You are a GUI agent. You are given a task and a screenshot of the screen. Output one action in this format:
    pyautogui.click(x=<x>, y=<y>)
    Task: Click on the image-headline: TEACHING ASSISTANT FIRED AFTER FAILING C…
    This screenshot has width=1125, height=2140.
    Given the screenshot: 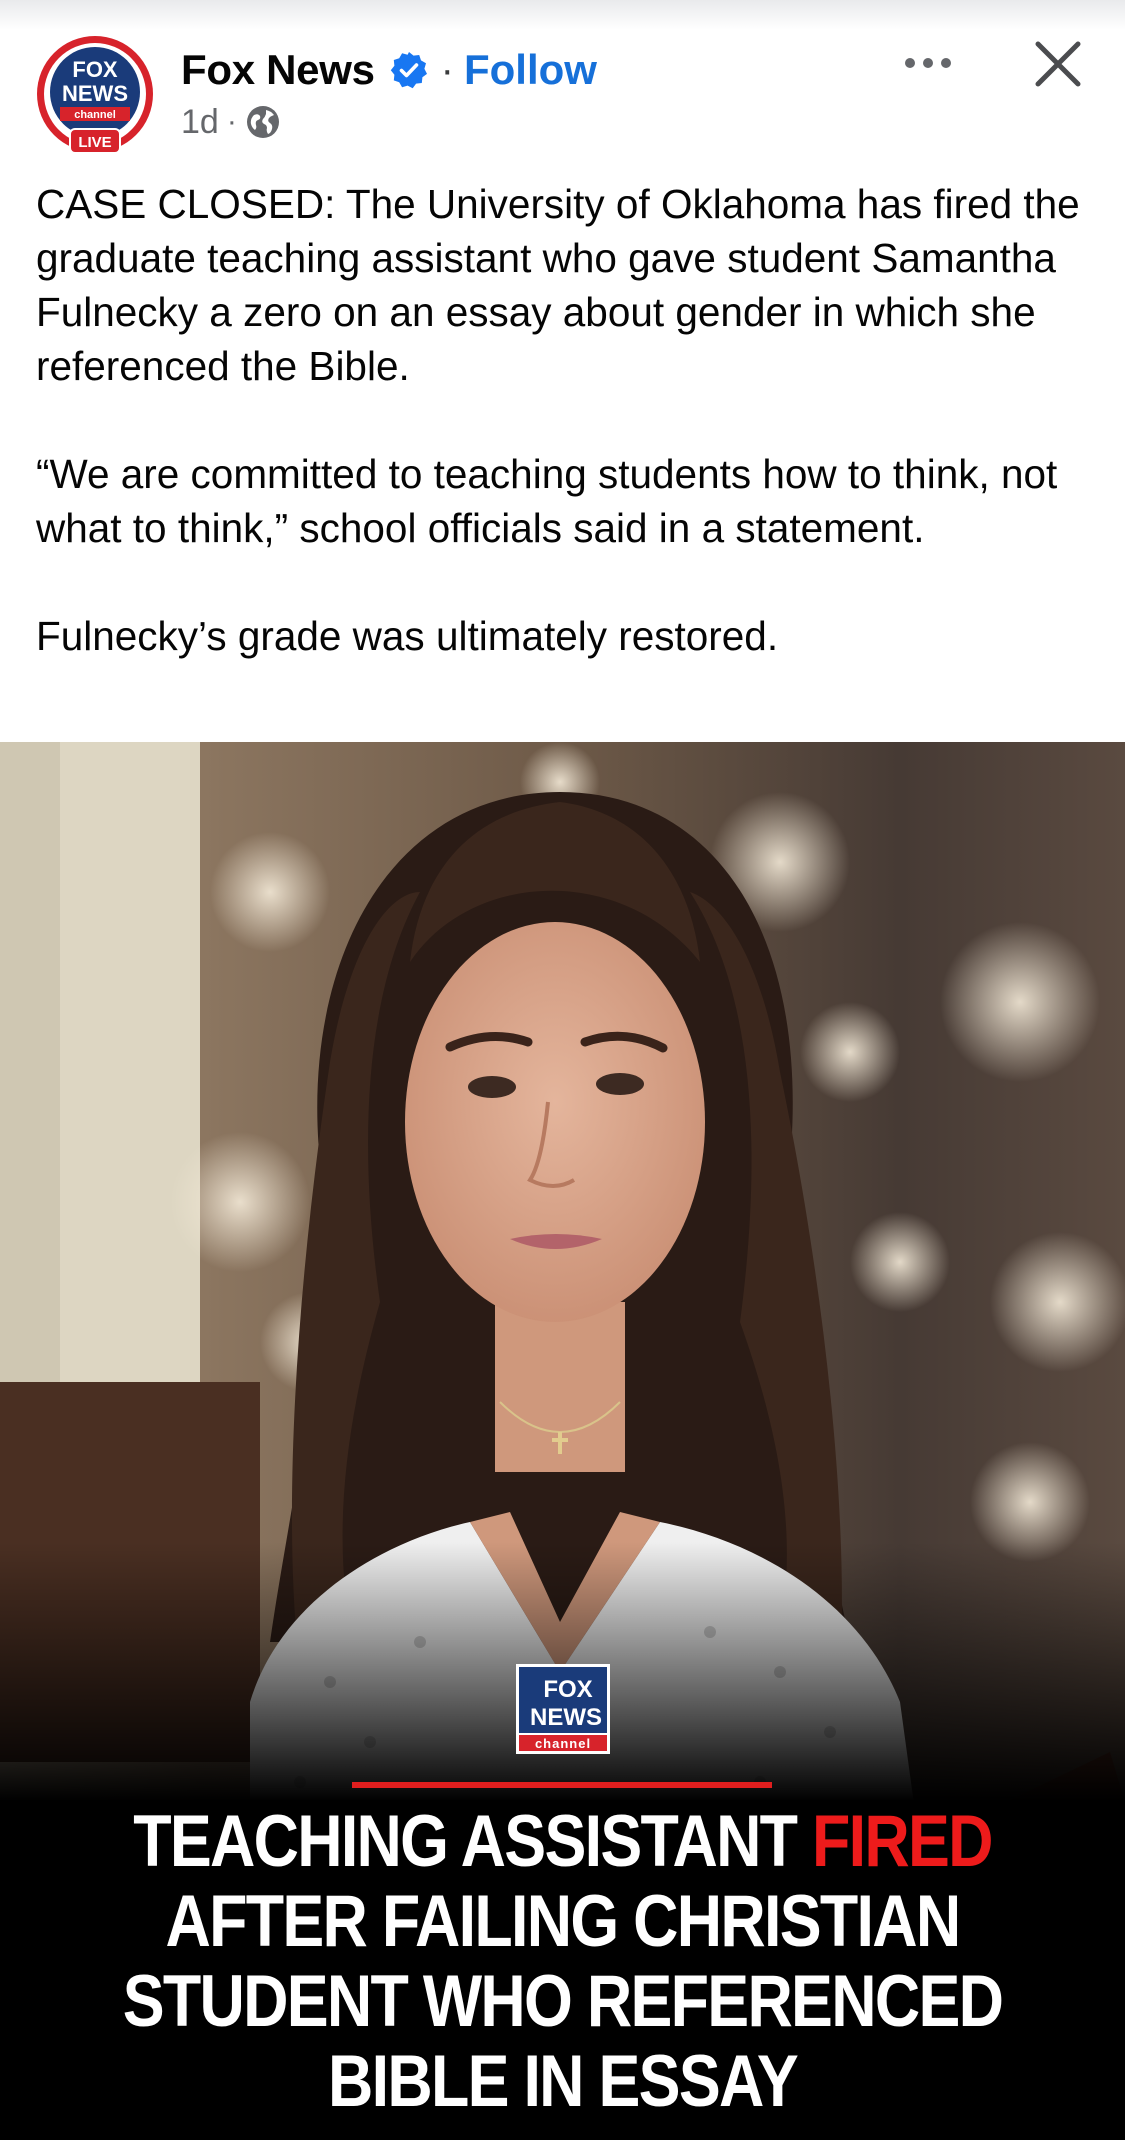 What is the action you would take?
    pyautogui.click(x=563, y=1962)
    